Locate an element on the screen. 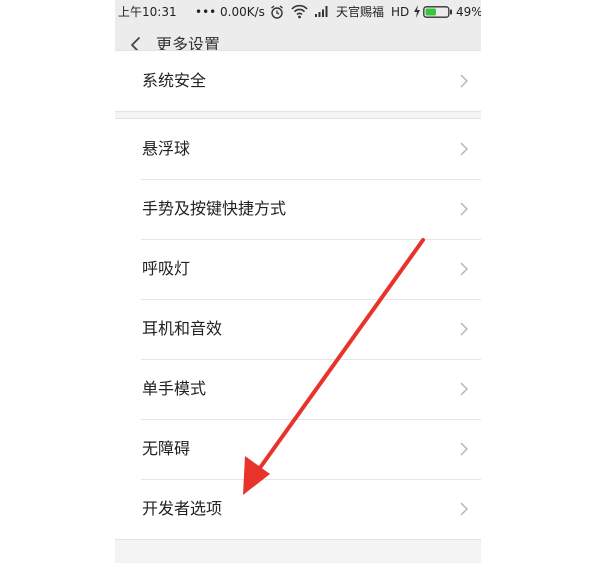  charging-icon is located at coordinates (417, 11).